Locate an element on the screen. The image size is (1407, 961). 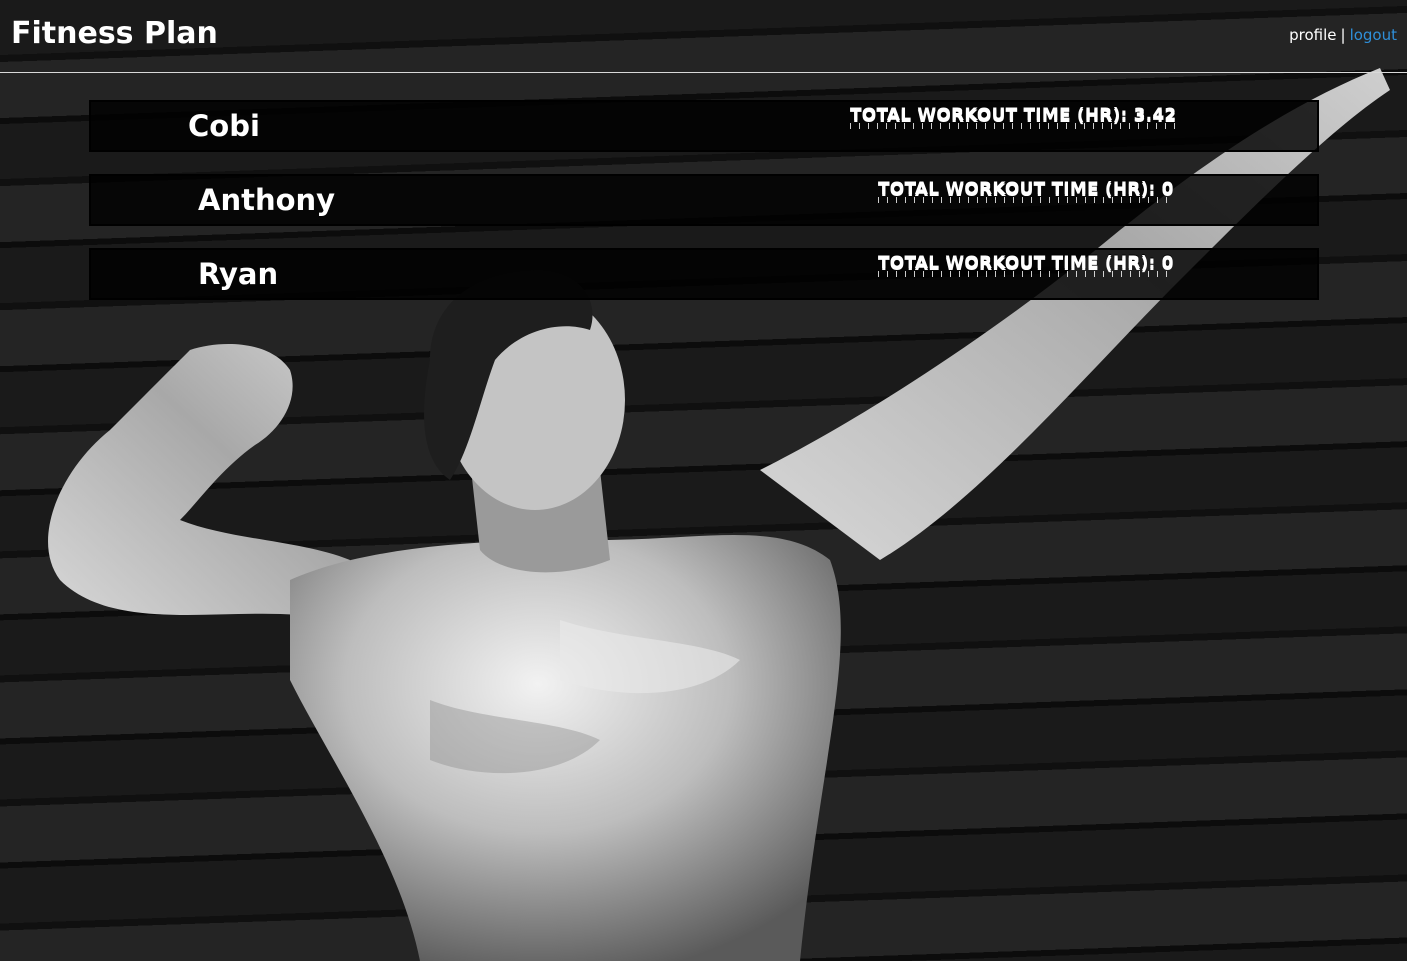
total-workout-time: TOTAL WORKOUT TIME (HR): 3.42 is located at coordinates (1013, 117).